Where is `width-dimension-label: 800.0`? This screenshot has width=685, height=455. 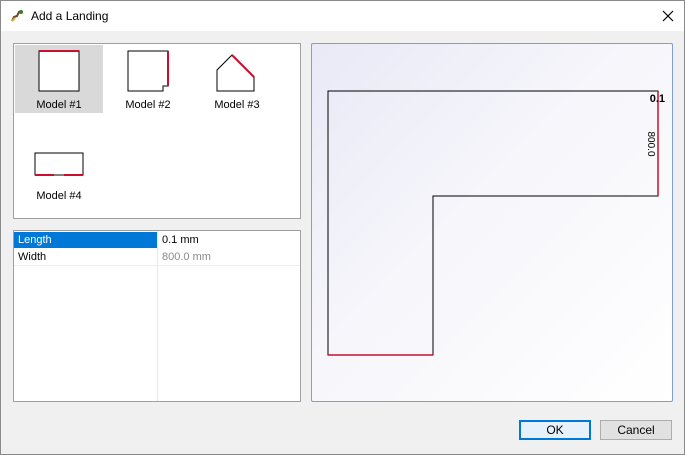
width-dimension-label: 800.0 is located at coordinates (650, 143).